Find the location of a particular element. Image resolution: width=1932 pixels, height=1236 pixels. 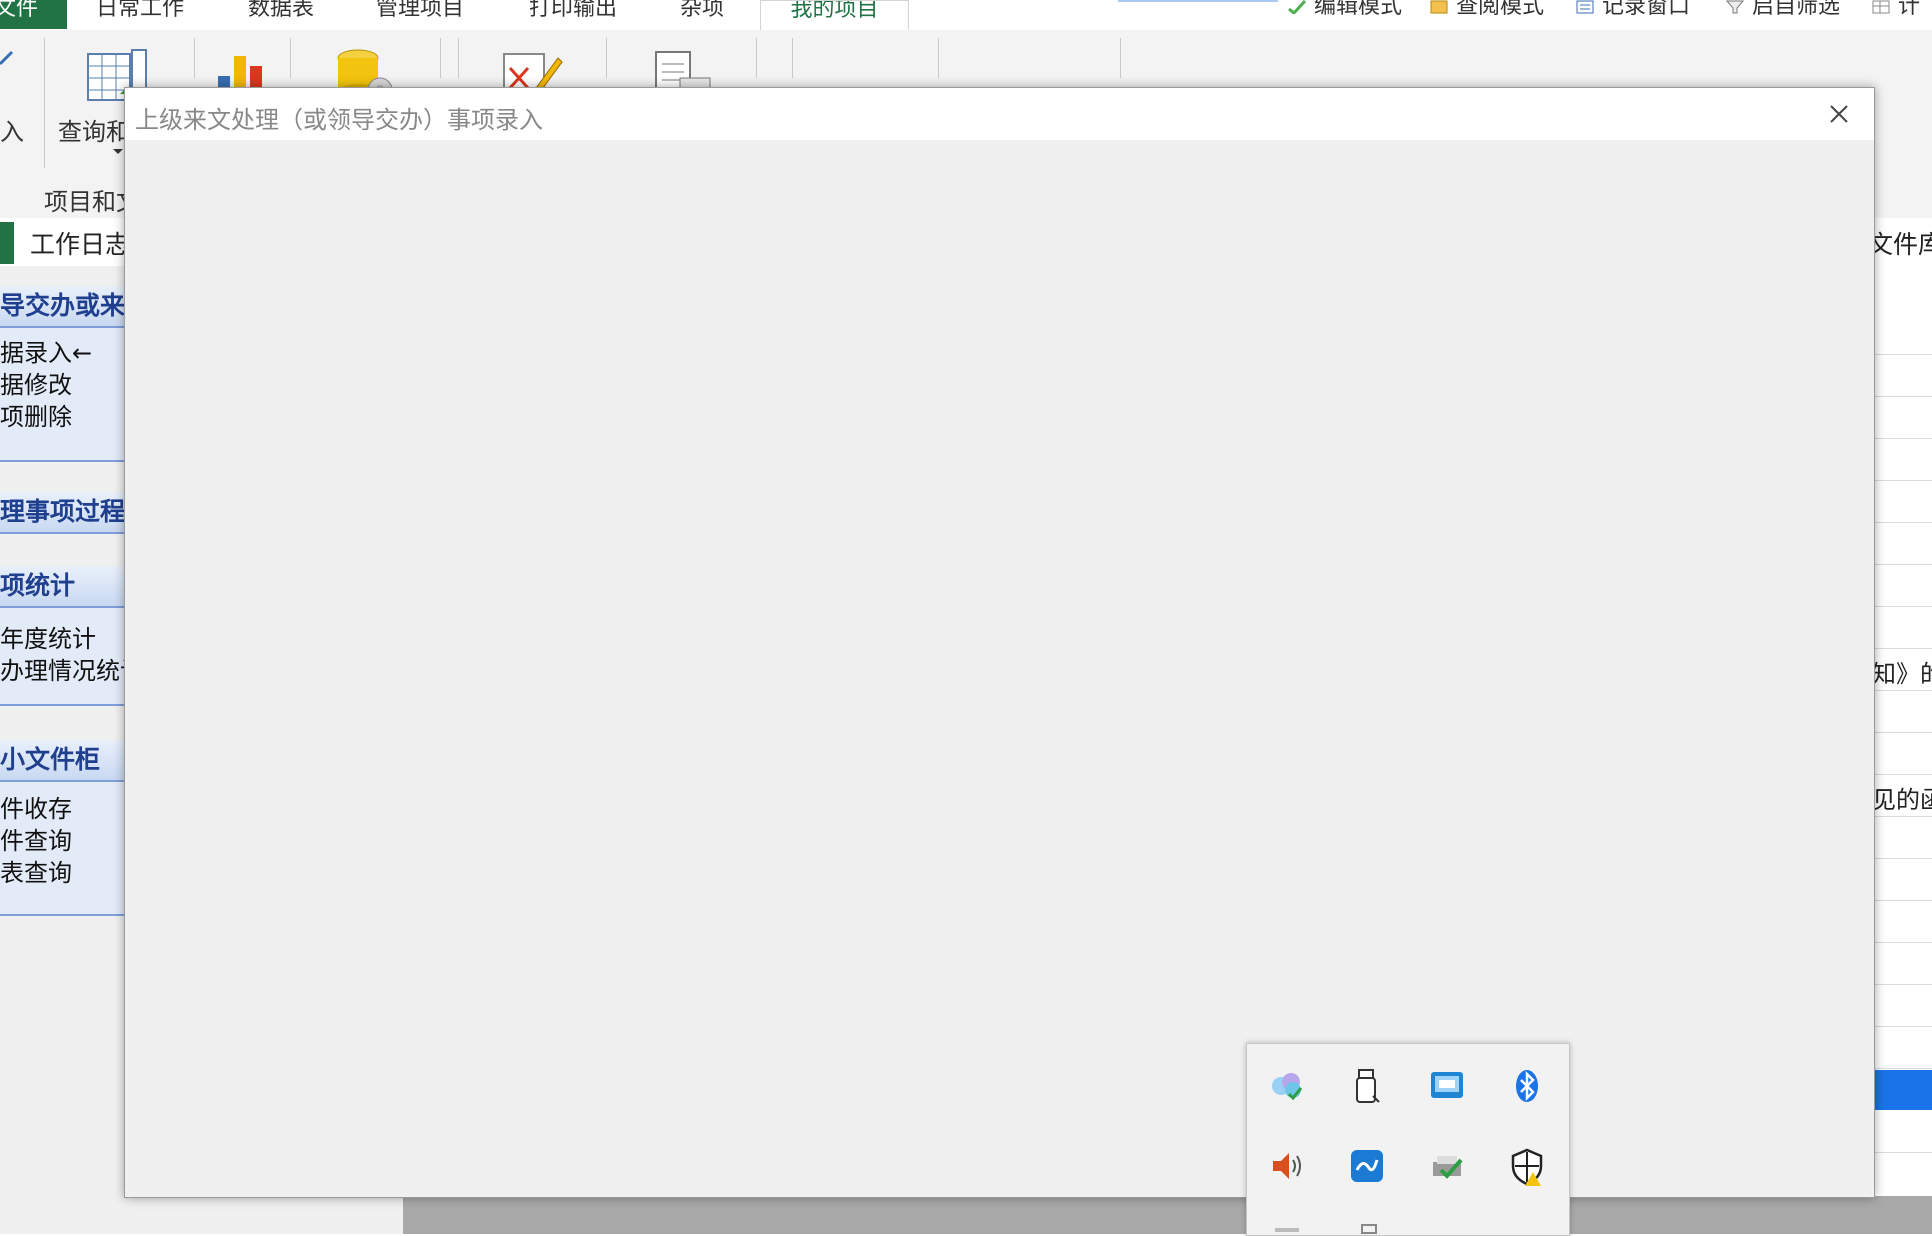

record-window-icon is located at coordinates (1585, 7).